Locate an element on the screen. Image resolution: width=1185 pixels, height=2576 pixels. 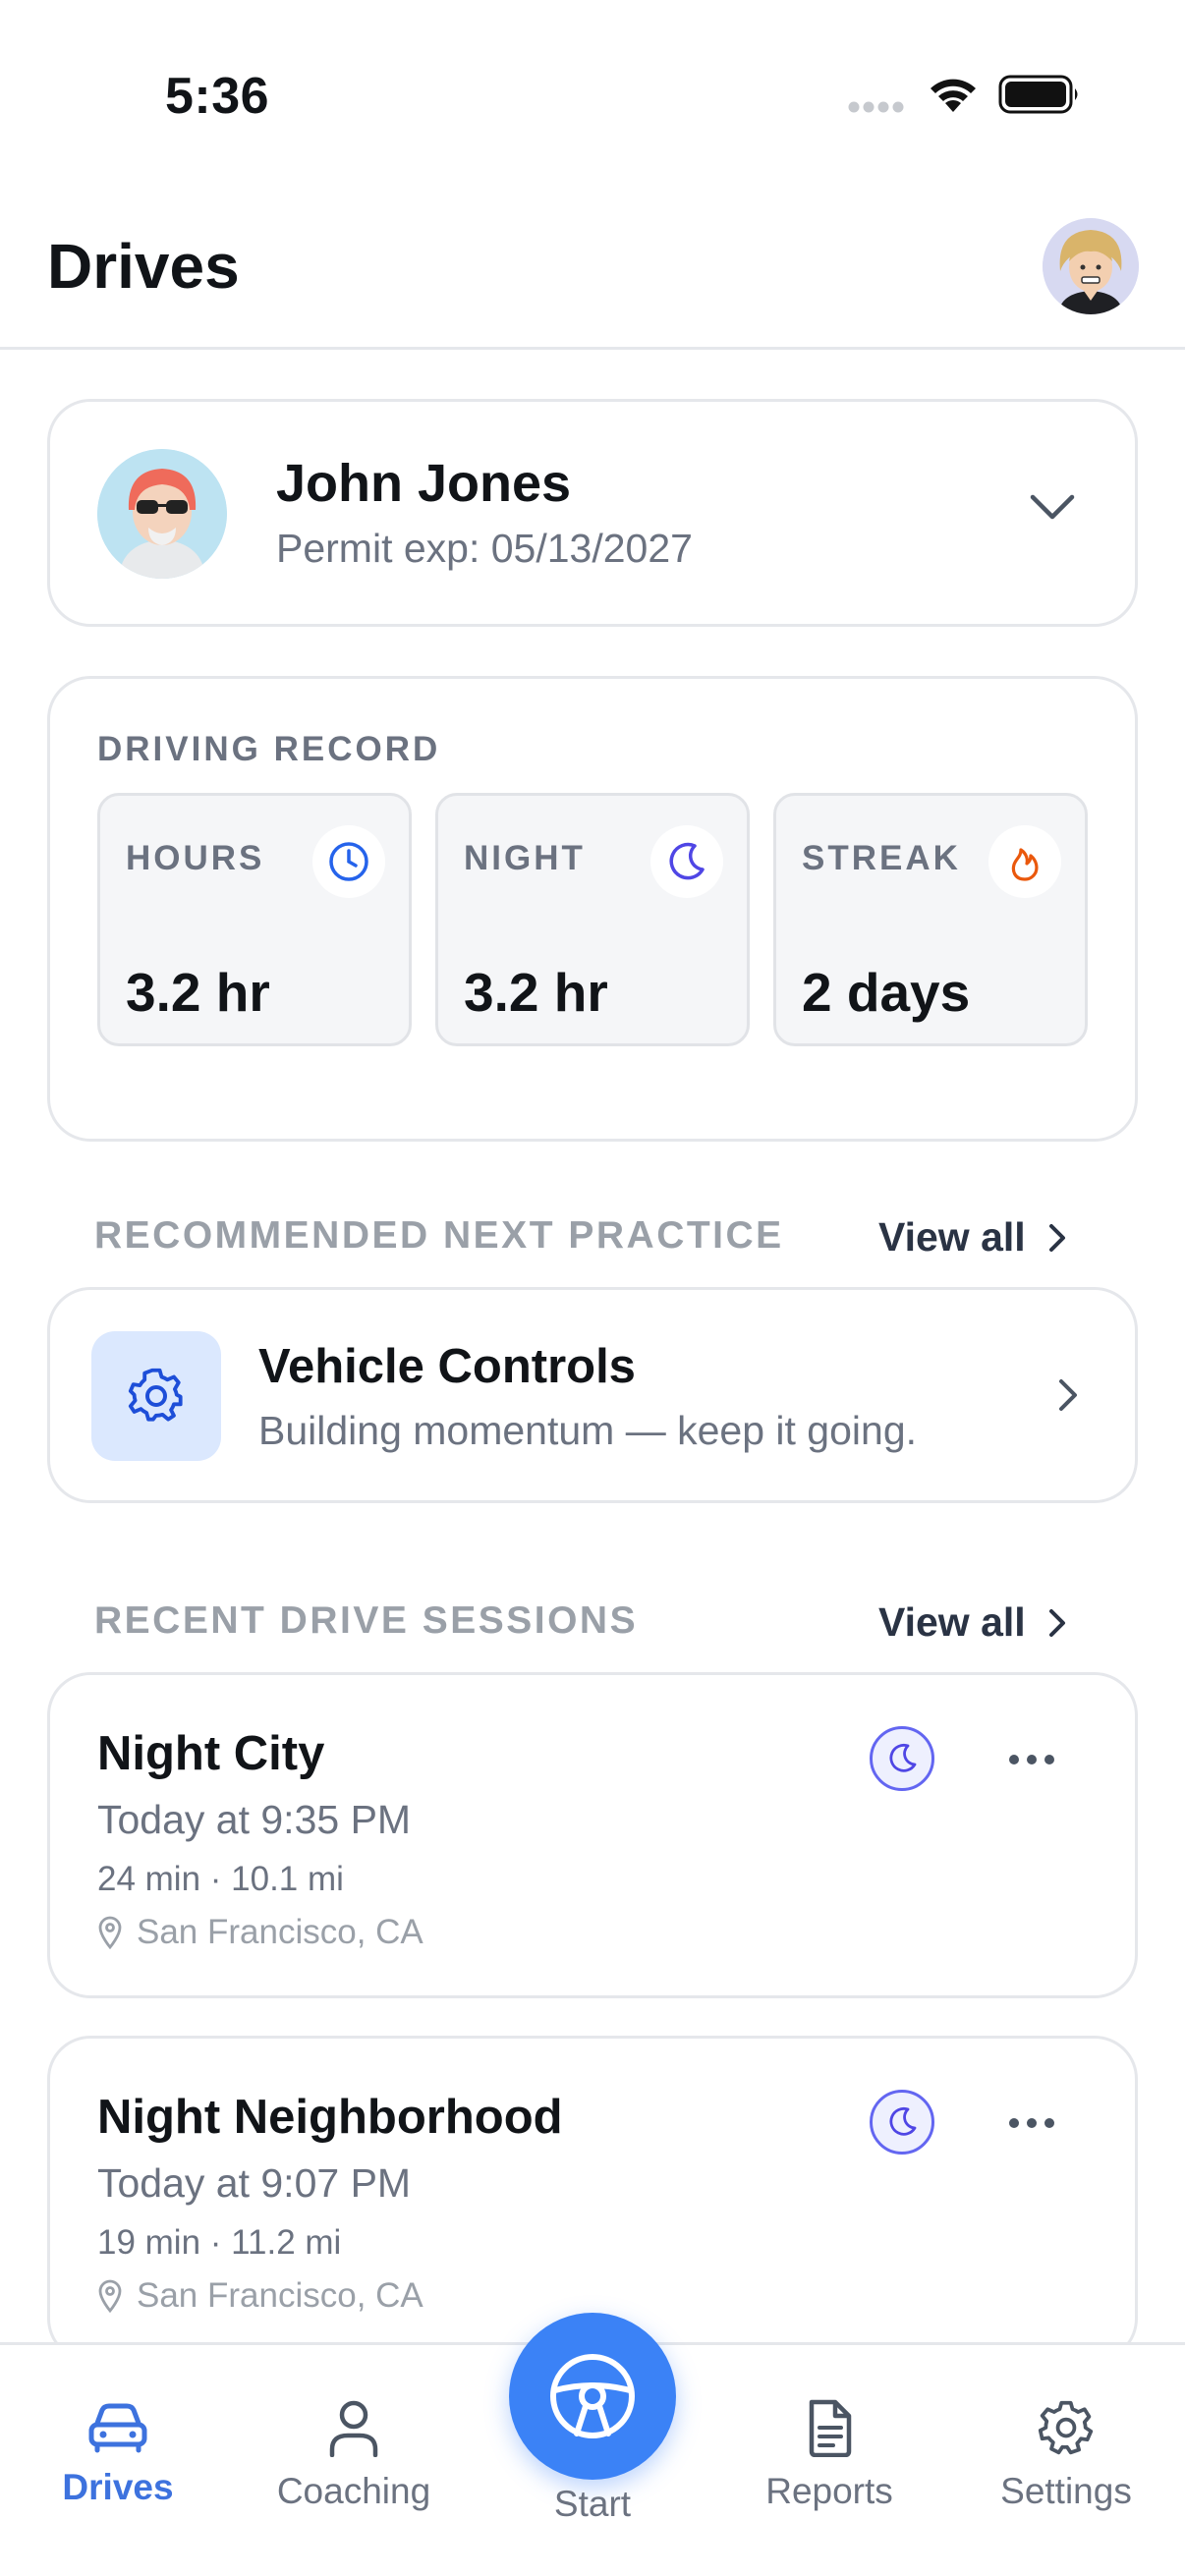
recent-view-all-link: View all is located at coordinates (973, 1622).